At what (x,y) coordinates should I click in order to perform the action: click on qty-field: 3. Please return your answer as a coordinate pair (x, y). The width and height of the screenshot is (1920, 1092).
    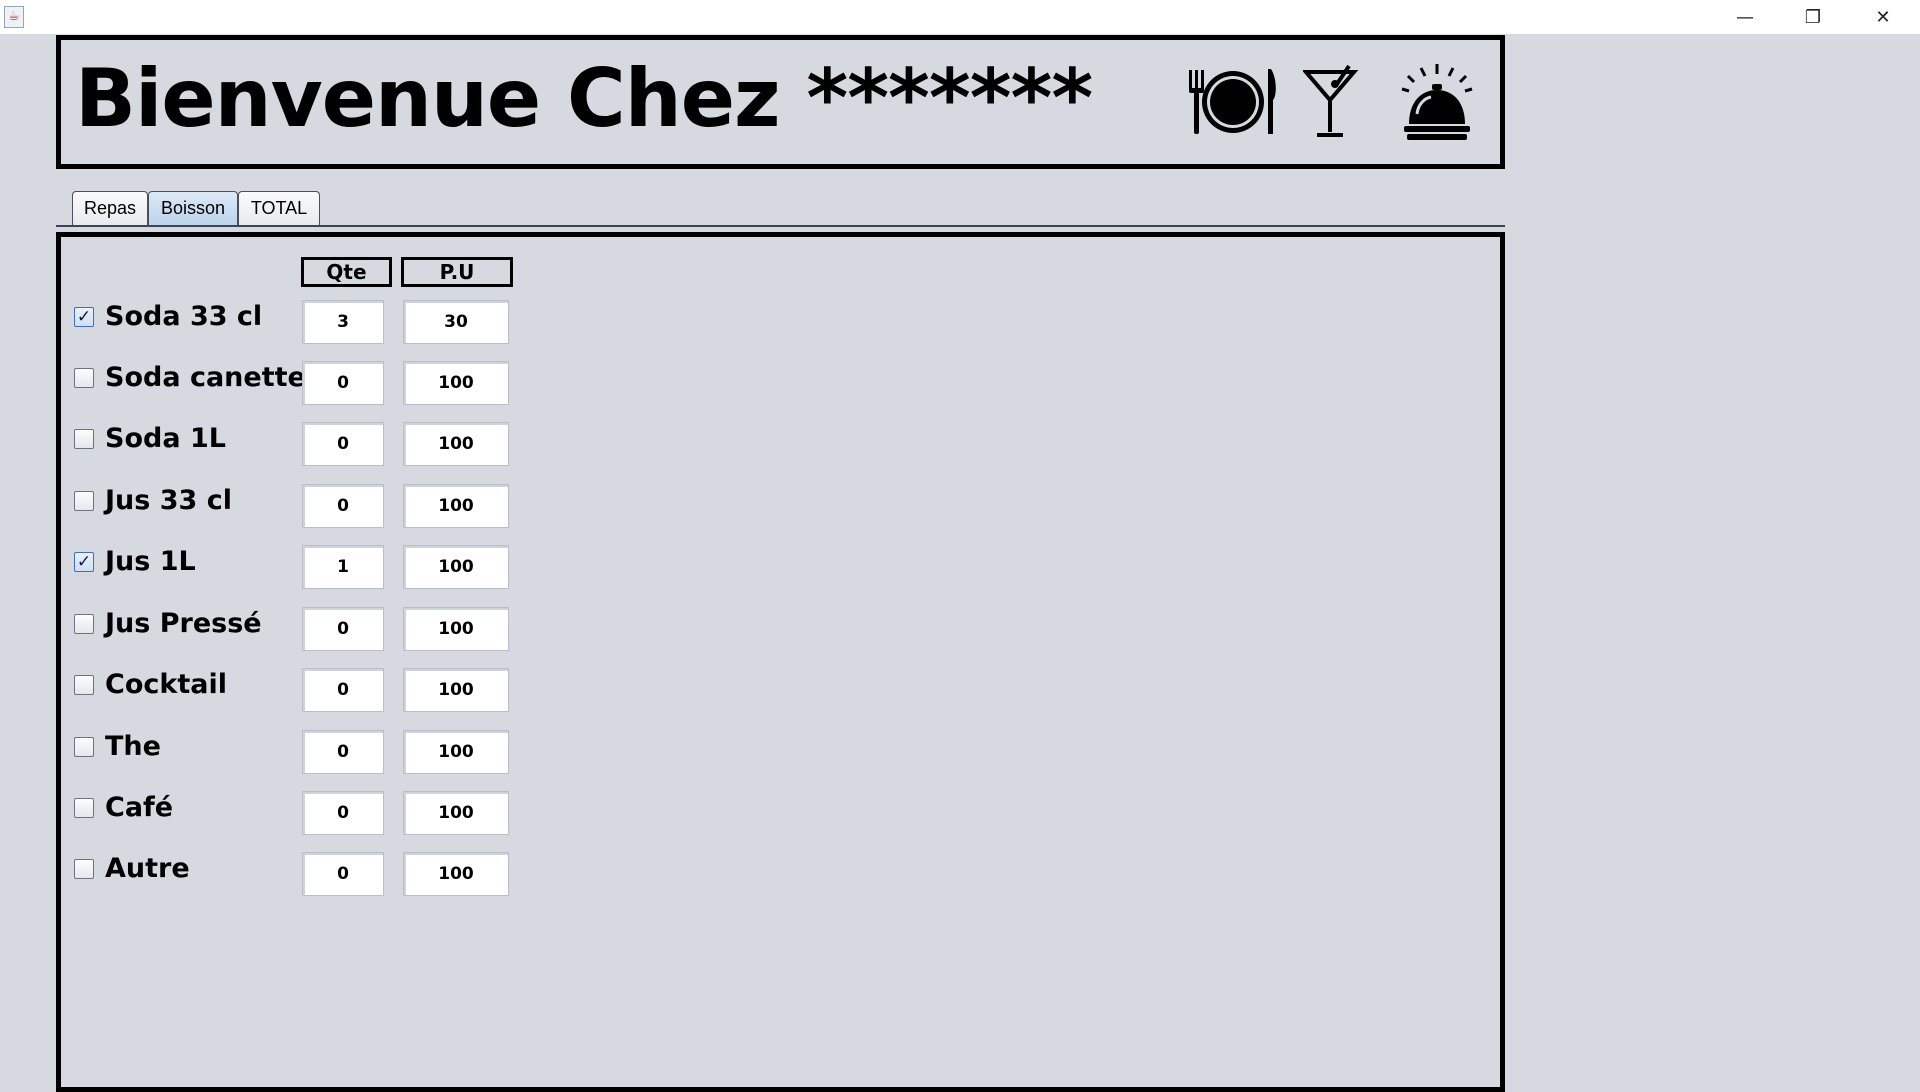
    Looking at the image, I should click on (343, 322).